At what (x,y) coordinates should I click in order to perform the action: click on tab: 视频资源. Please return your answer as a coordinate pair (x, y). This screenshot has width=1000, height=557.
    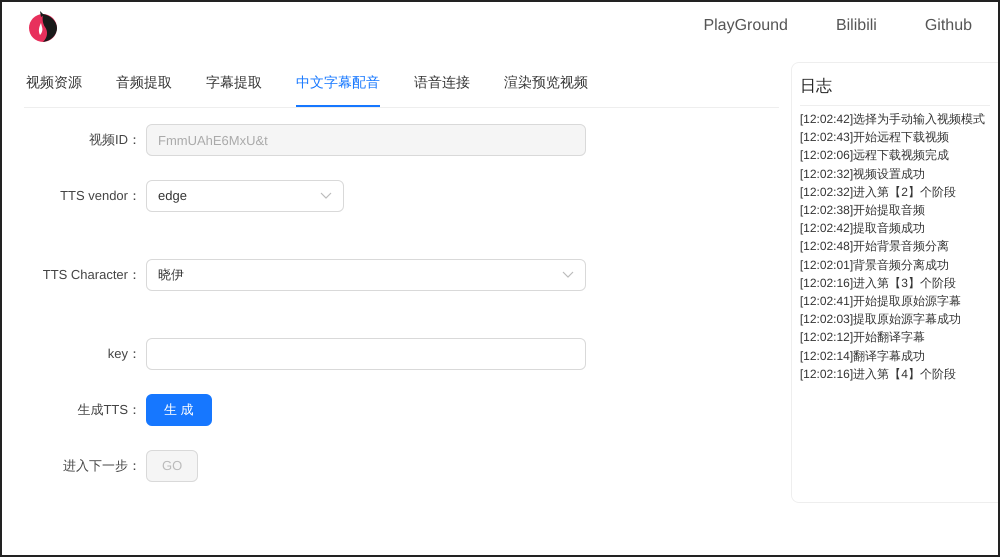
    Looking at the image, I should click on (54, 84).